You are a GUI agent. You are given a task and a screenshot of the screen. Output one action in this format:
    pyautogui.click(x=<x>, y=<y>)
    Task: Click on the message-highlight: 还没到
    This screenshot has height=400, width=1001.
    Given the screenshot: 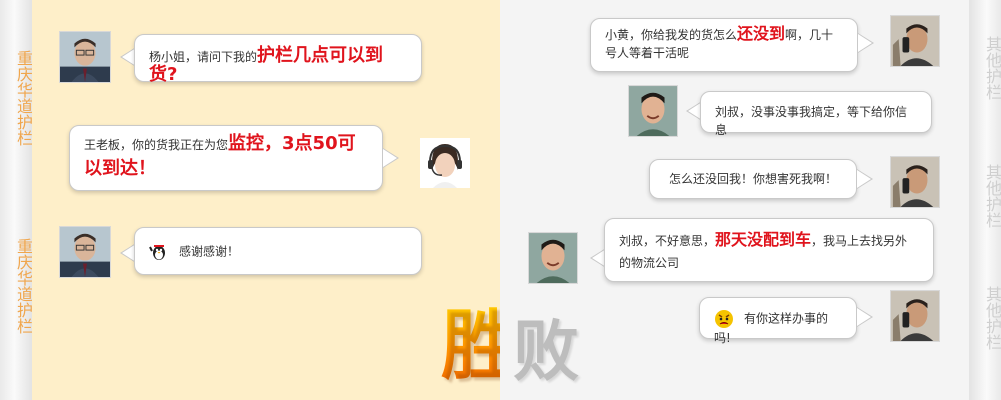 What is the action you would take?
    pyautogui.click(x=761, y=33)
    